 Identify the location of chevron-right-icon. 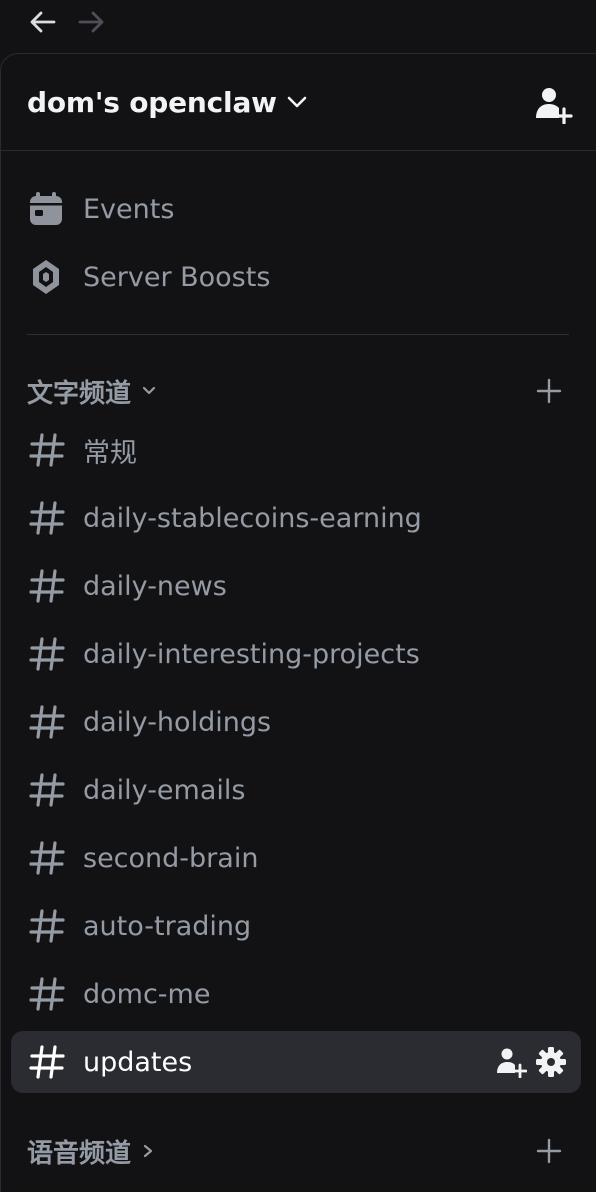
(150, 1151).